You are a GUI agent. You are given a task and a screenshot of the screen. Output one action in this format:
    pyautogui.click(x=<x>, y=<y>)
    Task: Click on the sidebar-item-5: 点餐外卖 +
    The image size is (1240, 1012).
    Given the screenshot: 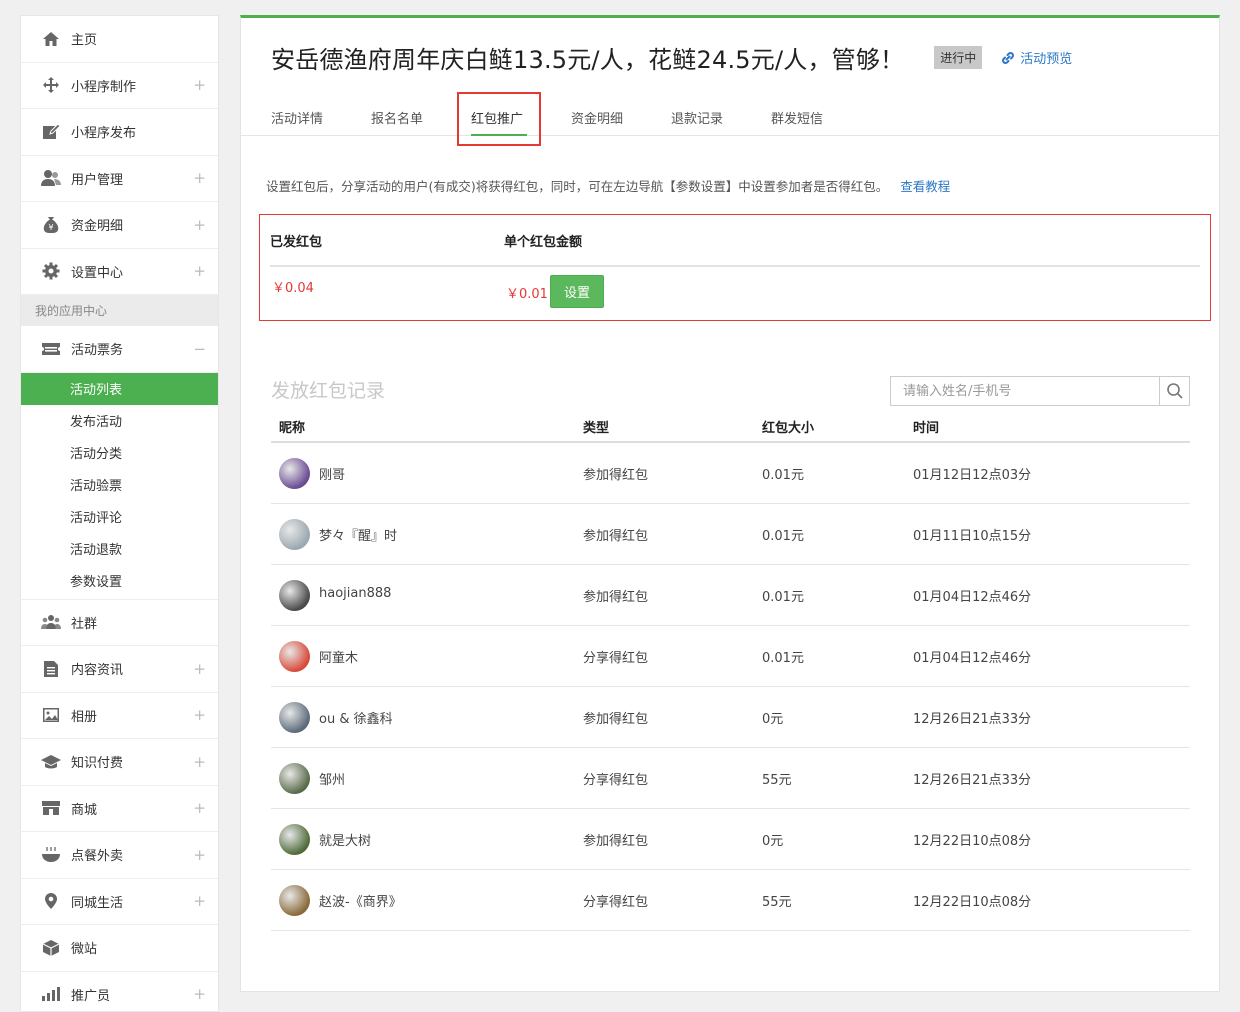 What is the action you would take?
    pyautogui.click(x=119, y=855)
    